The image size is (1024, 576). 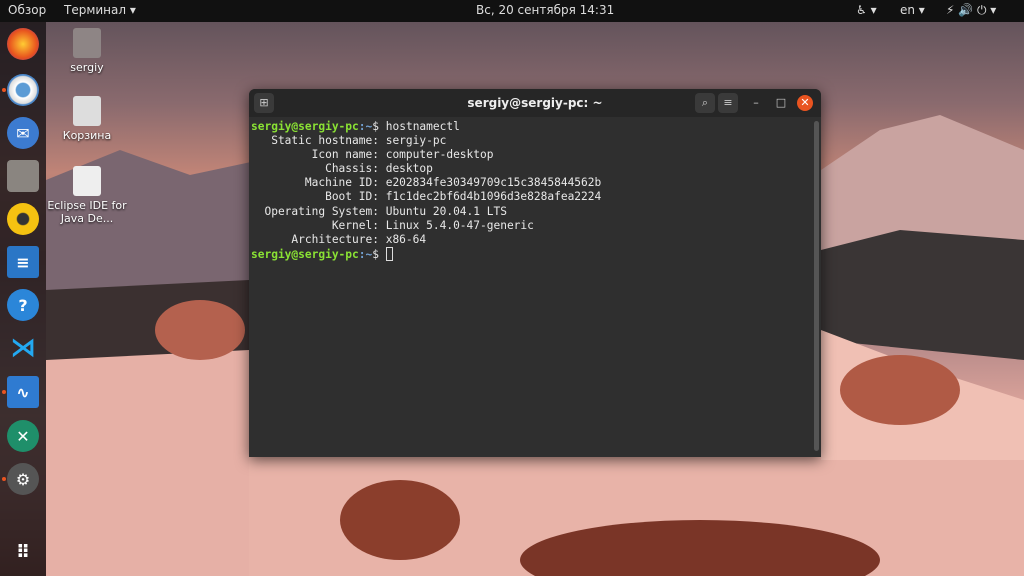 I want to click on command: hostnamectl, so click(x=422, y=126).